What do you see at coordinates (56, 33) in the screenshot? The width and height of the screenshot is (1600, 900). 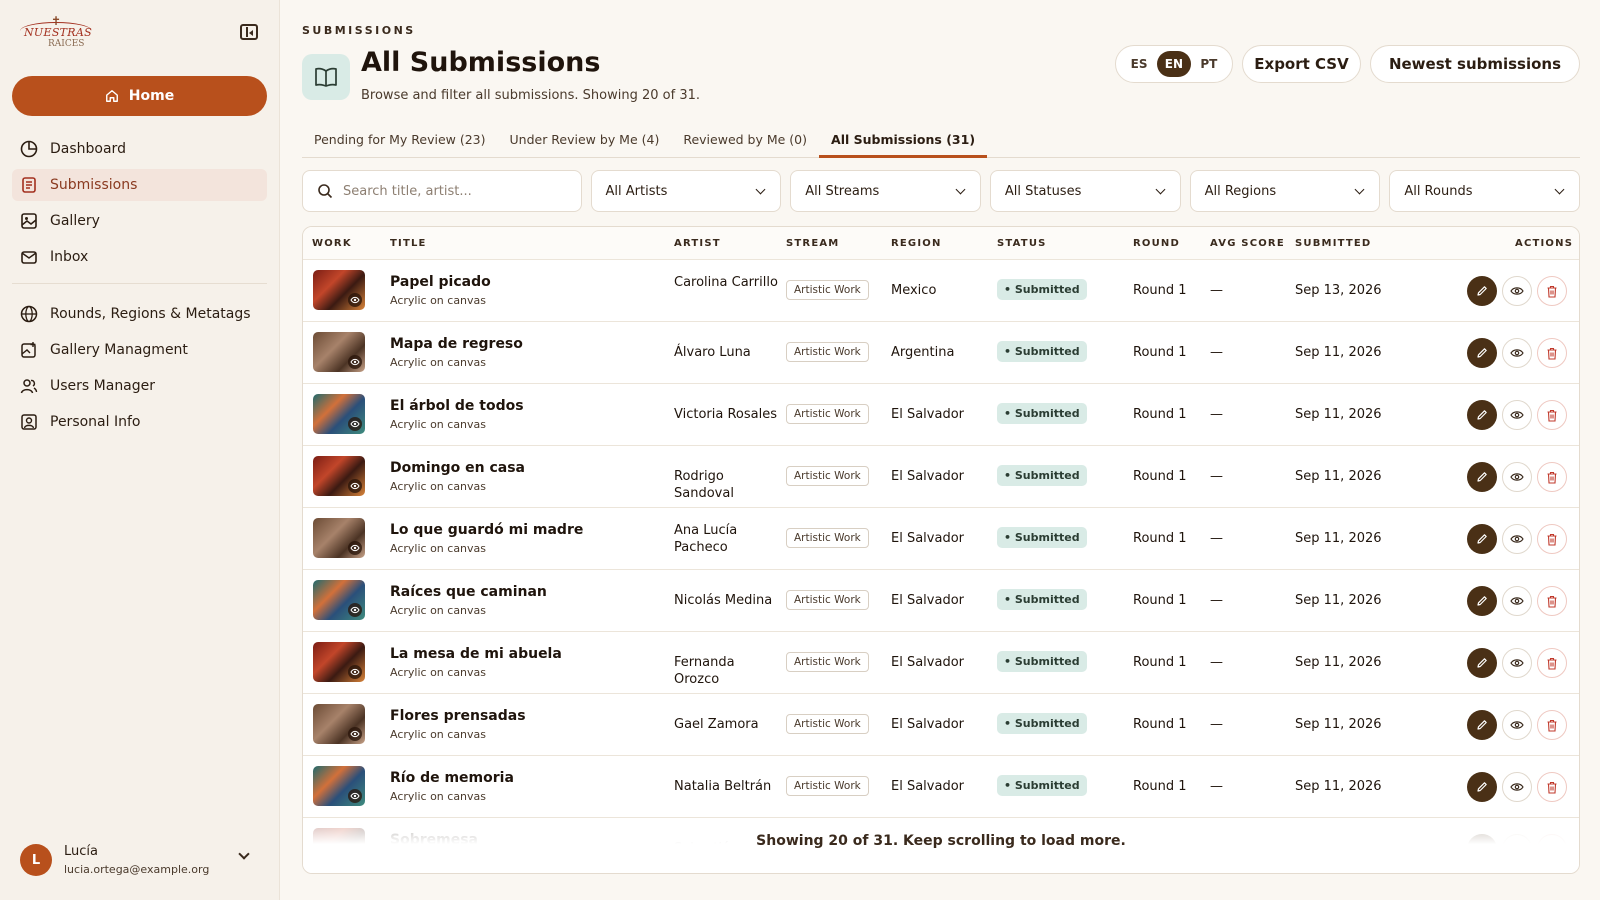 I see `app-logo: ✝ NUESTRAS RAICES` at bounding box center [56, 33].